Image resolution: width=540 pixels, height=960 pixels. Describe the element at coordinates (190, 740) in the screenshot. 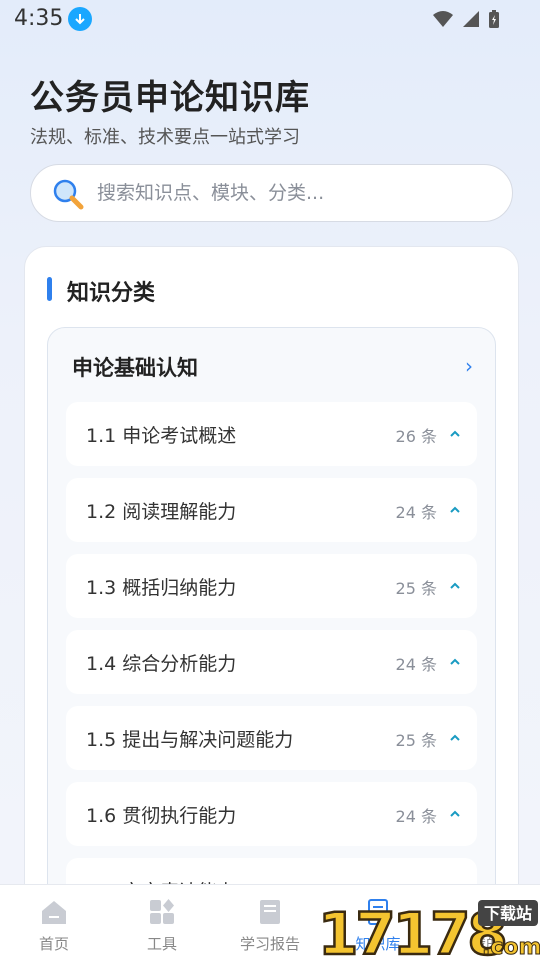

I see `topic-label: 1.5 提出与解决问题能力` at that location.